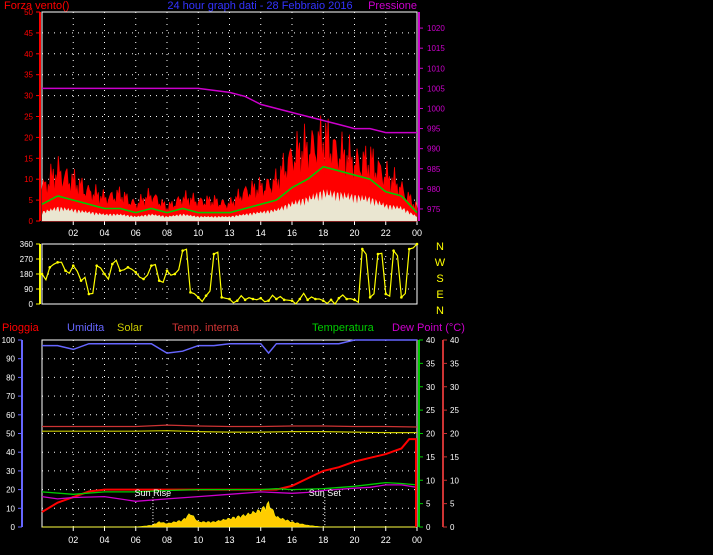 Image resolution: width=713 pixels, height=555 pixels. I want to click on panel3-left-tick-label: 0, so click(13, 527).